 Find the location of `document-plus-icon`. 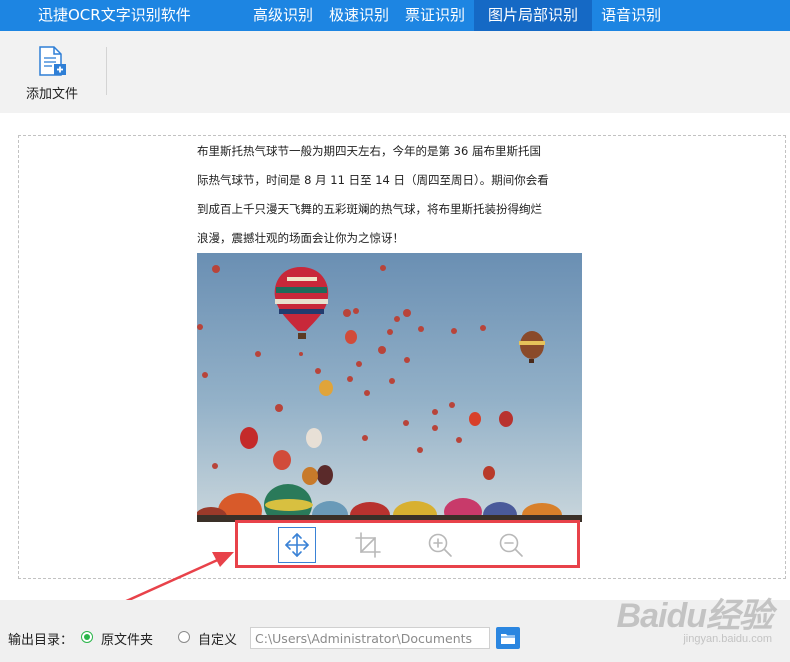

document-plus-icon is located at coordinates (52, 61).